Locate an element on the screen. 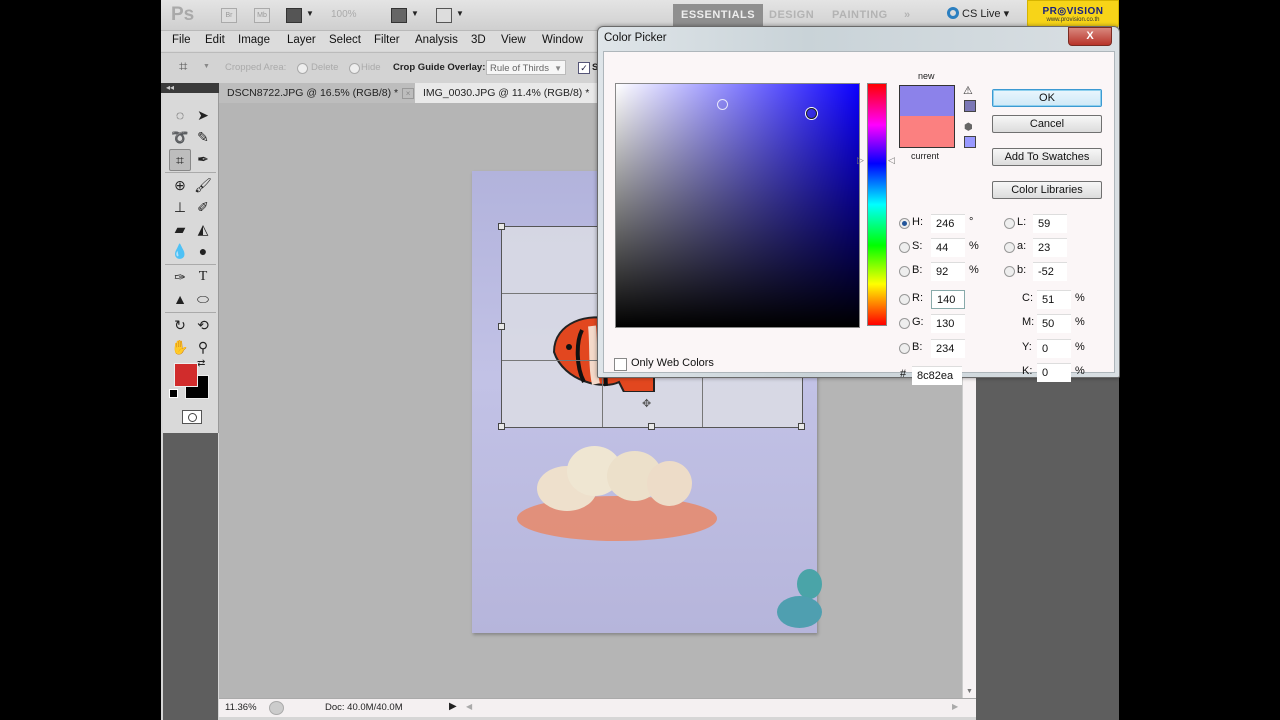  move-tool-icon: ➤ is located at coordinates (203, 115).